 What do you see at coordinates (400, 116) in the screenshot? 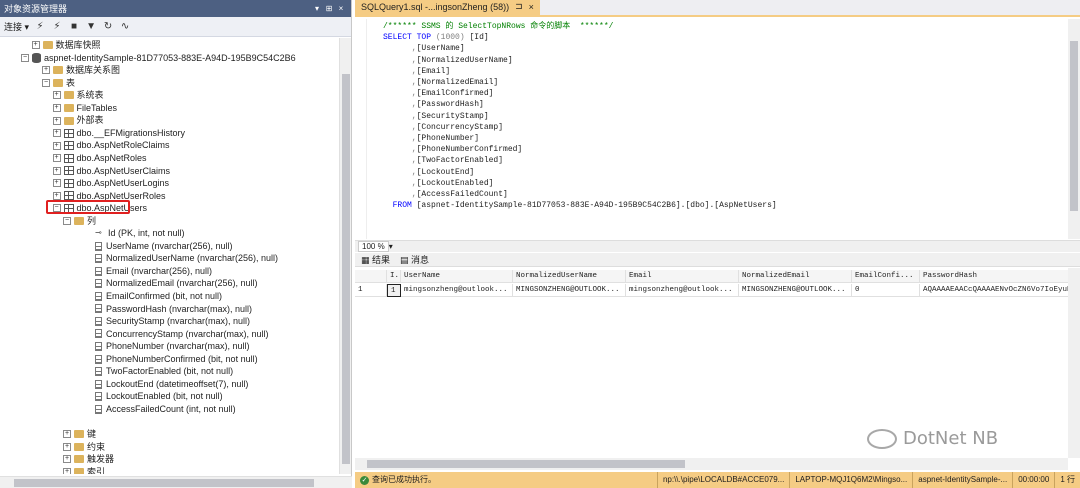
I see `code-comma: ,` at bounding box center [400, 116].